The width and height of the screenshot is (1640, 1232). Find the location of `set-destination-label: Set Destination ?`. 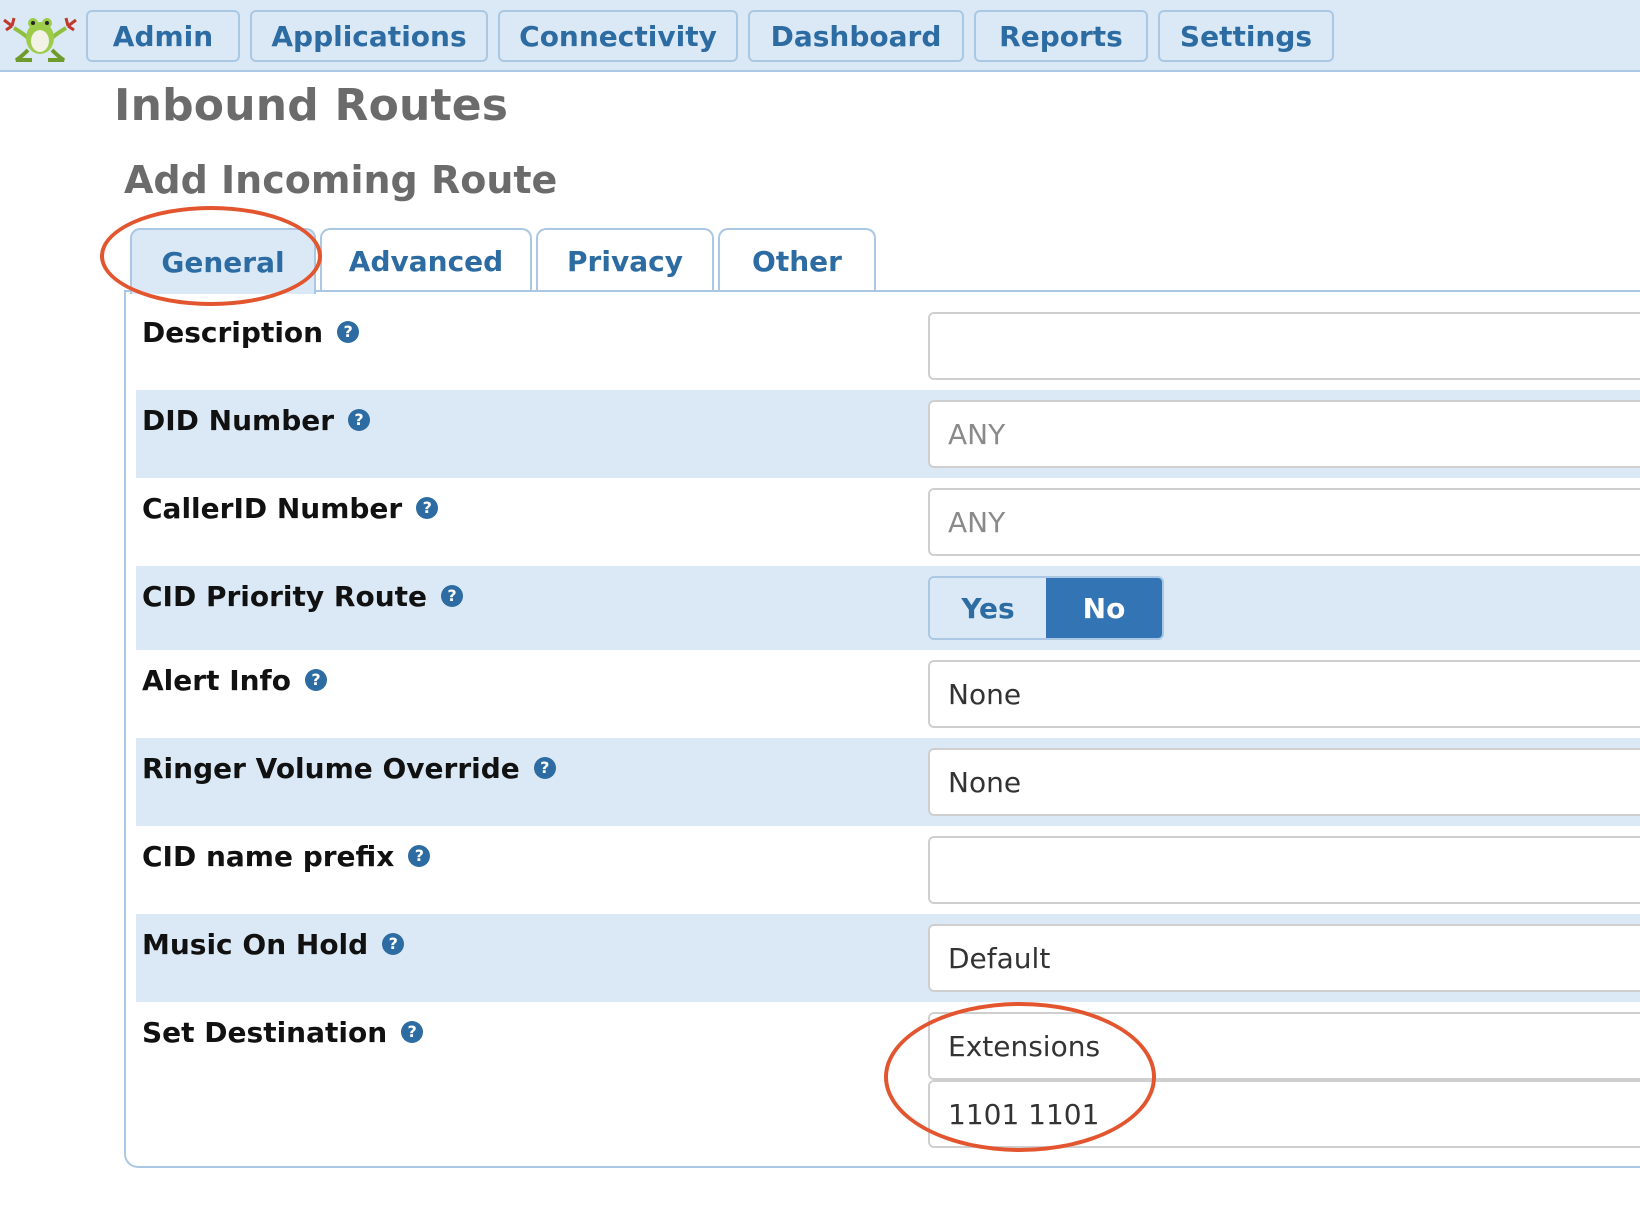

set-destination-label: Set Destination ? is located at coordinates (283, 1032).